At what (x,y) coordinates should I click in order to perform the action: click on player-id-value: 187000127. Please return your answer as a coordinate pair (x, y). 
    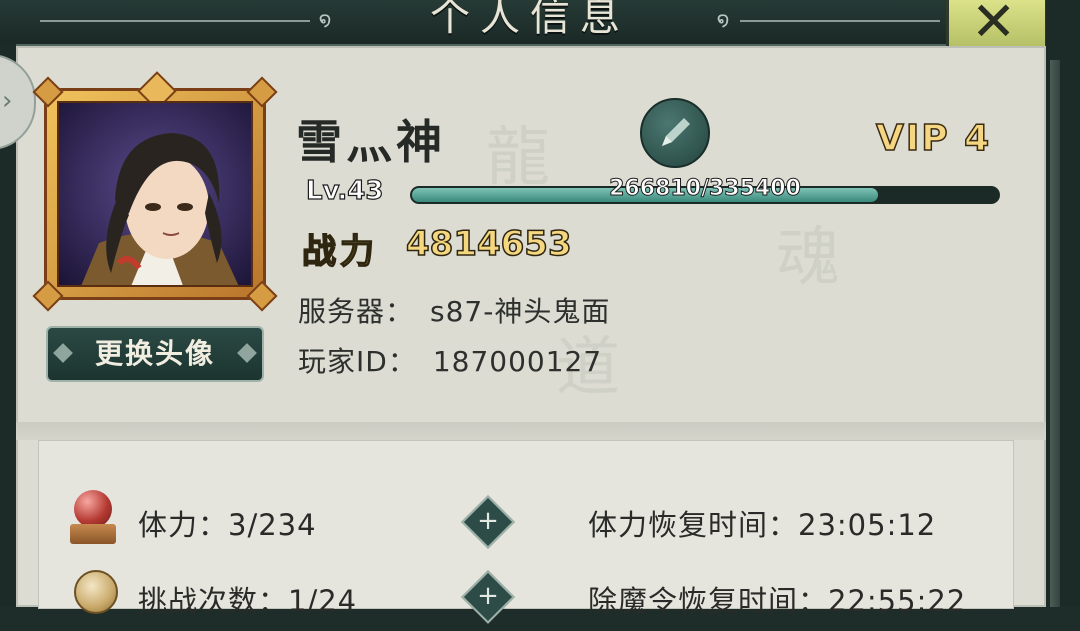
    Looking at the image, I should click on (517, 361).